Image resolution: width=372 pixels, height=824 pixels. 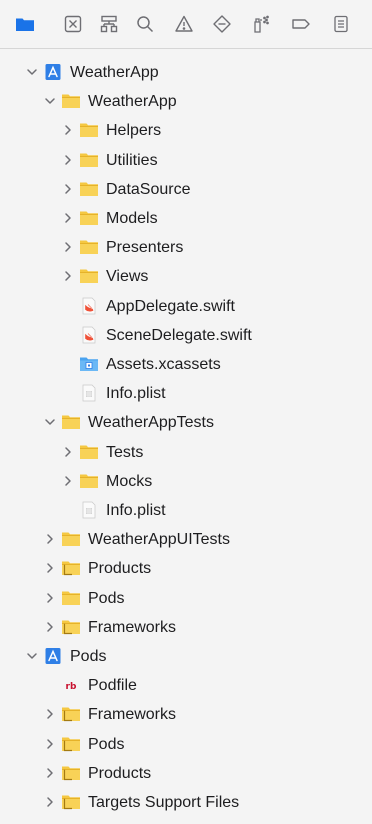 I want to click on x-square-navigator-button, so click(x=73, y=24).